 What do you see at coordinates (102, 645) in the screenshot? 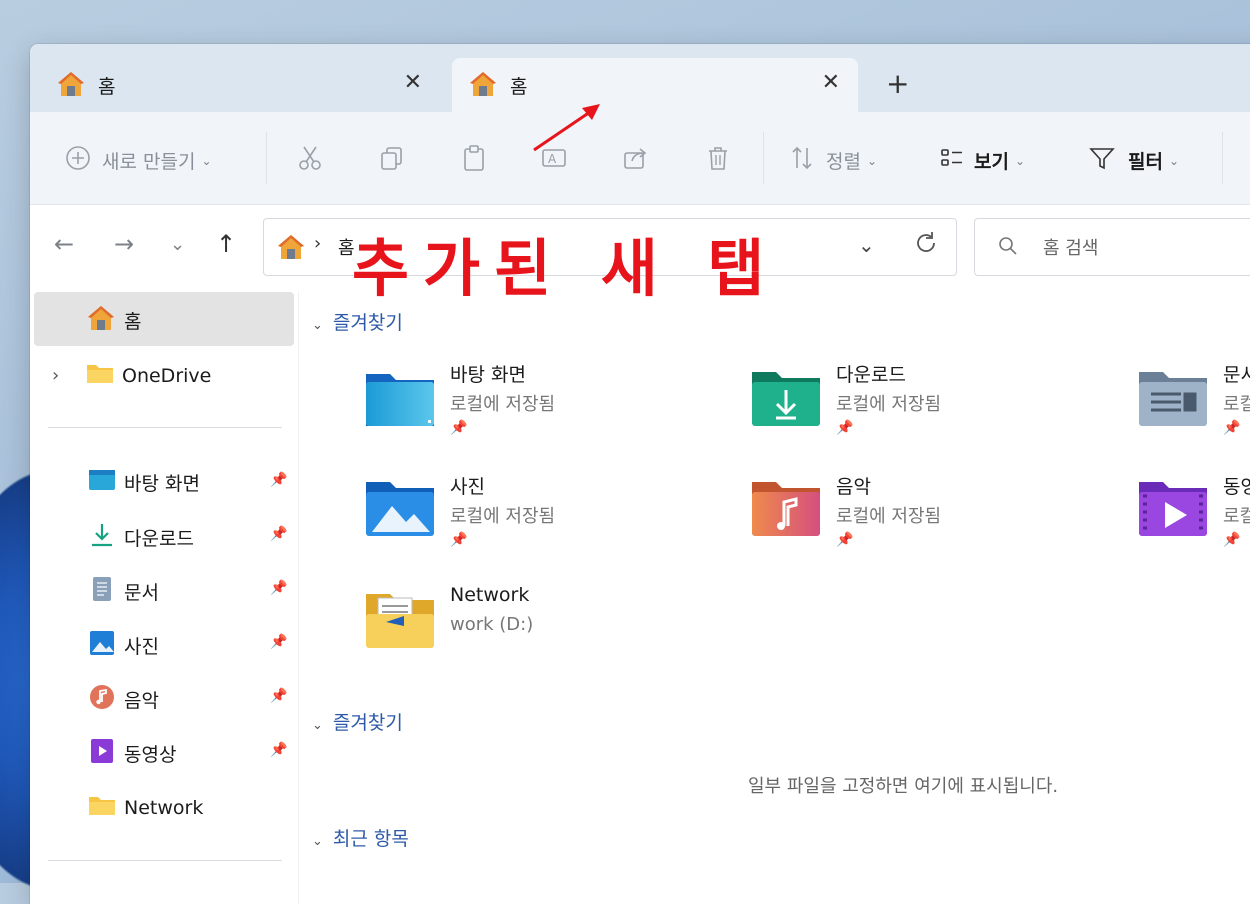
I see `picture-icon` at bounding box center [102, 645].